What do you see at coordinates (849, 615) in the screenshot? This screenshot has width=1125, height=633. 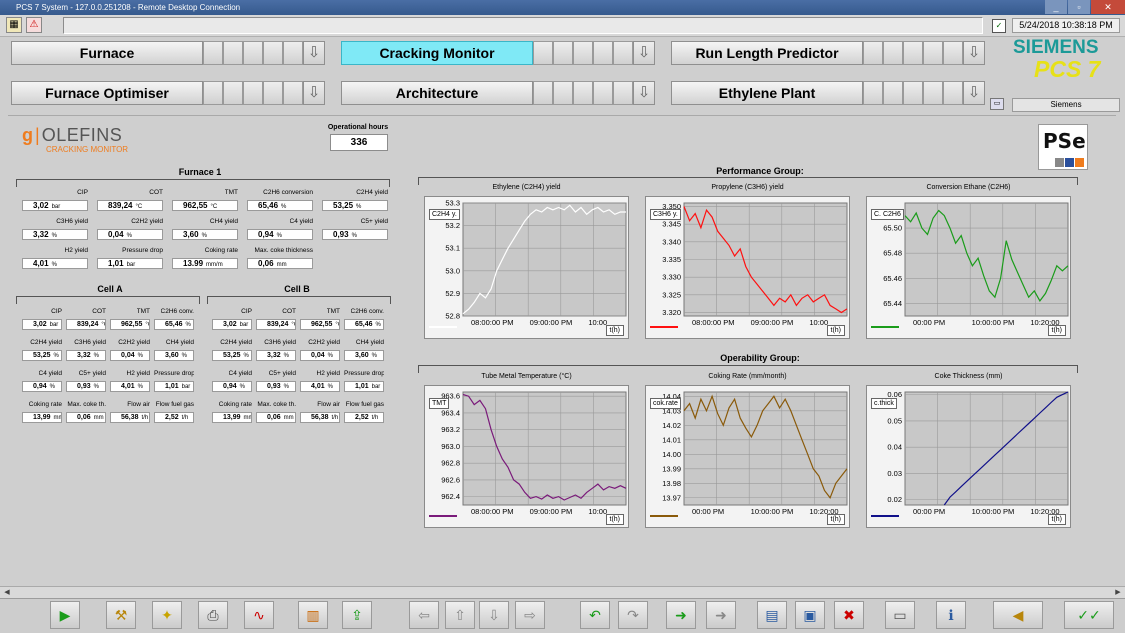 I see `delete-button: ✖` at bounding box center [849, 615].